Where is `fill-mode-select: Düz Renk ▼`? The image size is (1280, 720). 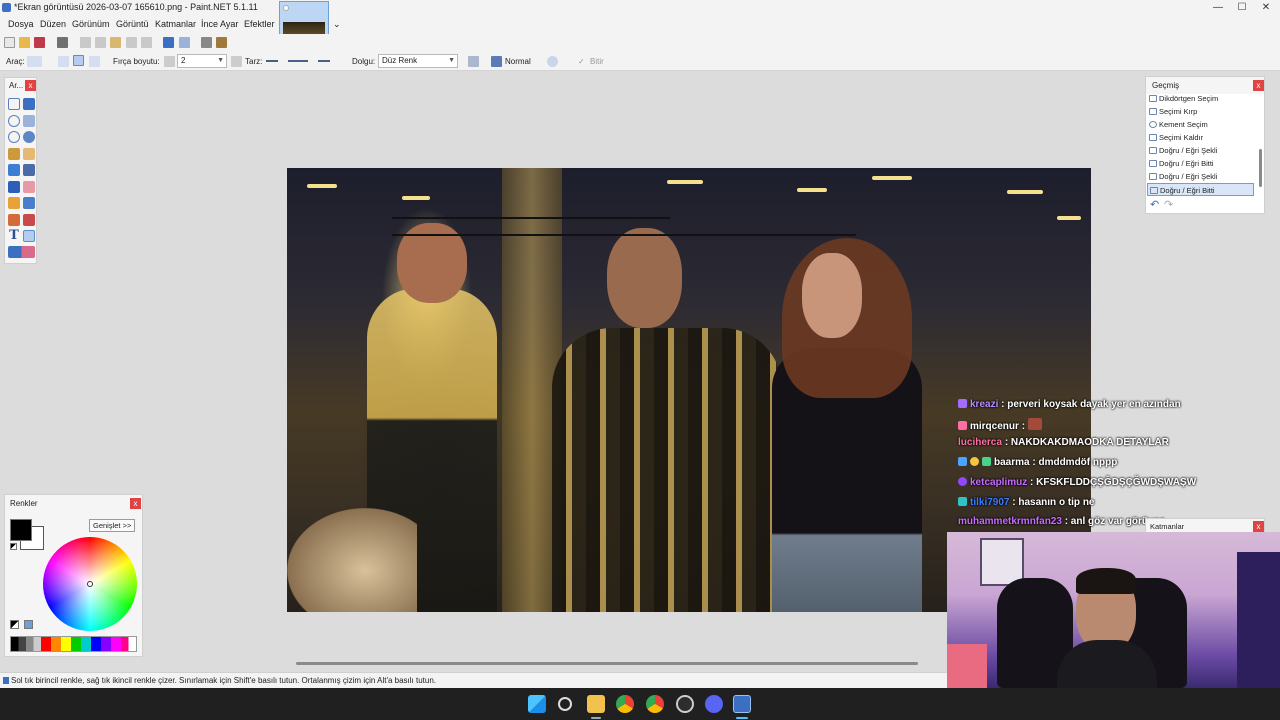
fill-mode-select: Düz Renk ▼ is located at coordinates (418, 61).